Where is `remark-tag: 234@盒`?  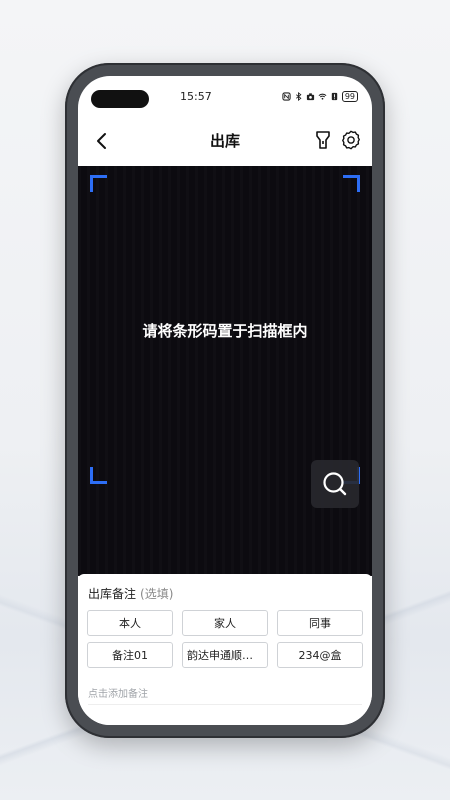 remark-tag: 234@盒 is located at coordinates (320, 655).